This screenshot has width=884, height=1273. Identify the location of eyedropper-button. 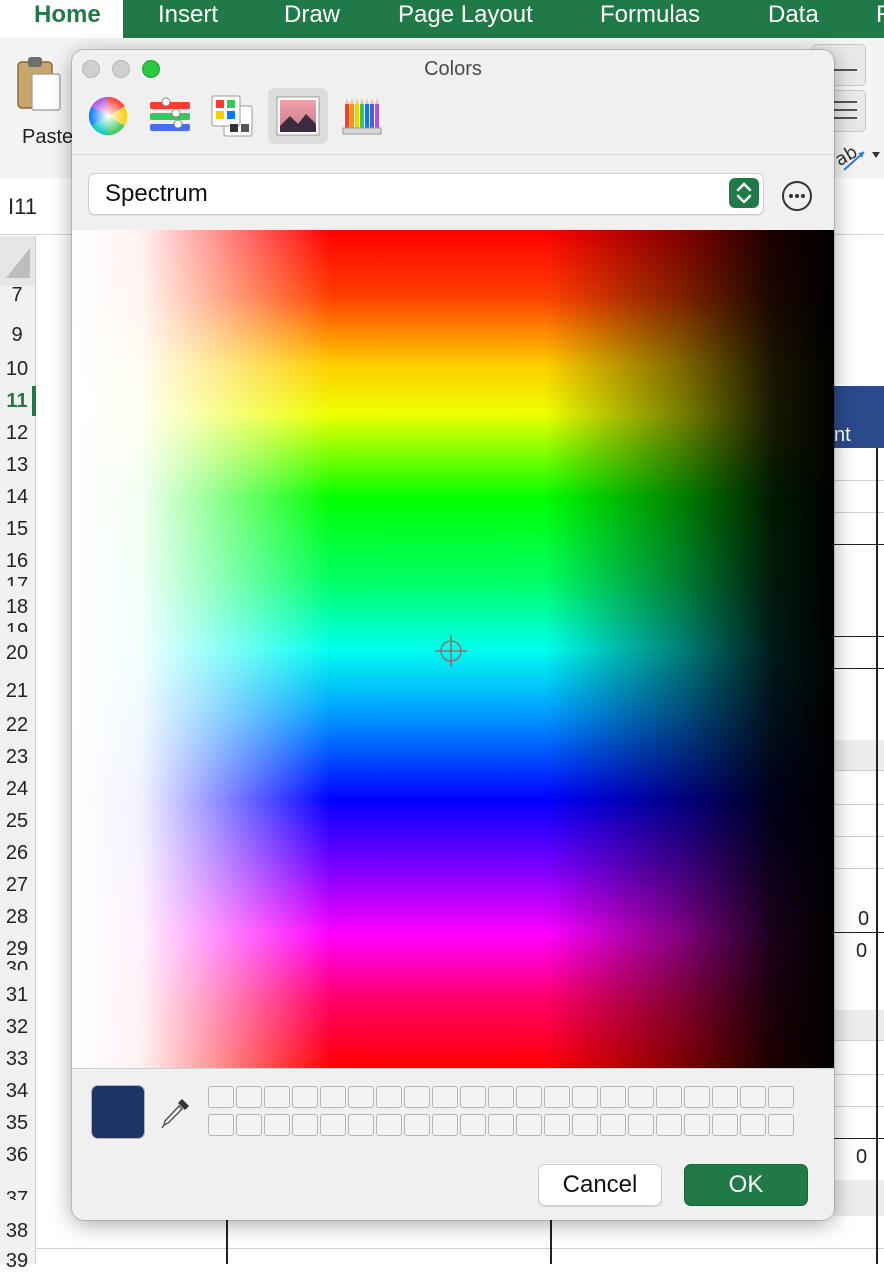
(176, 1113).